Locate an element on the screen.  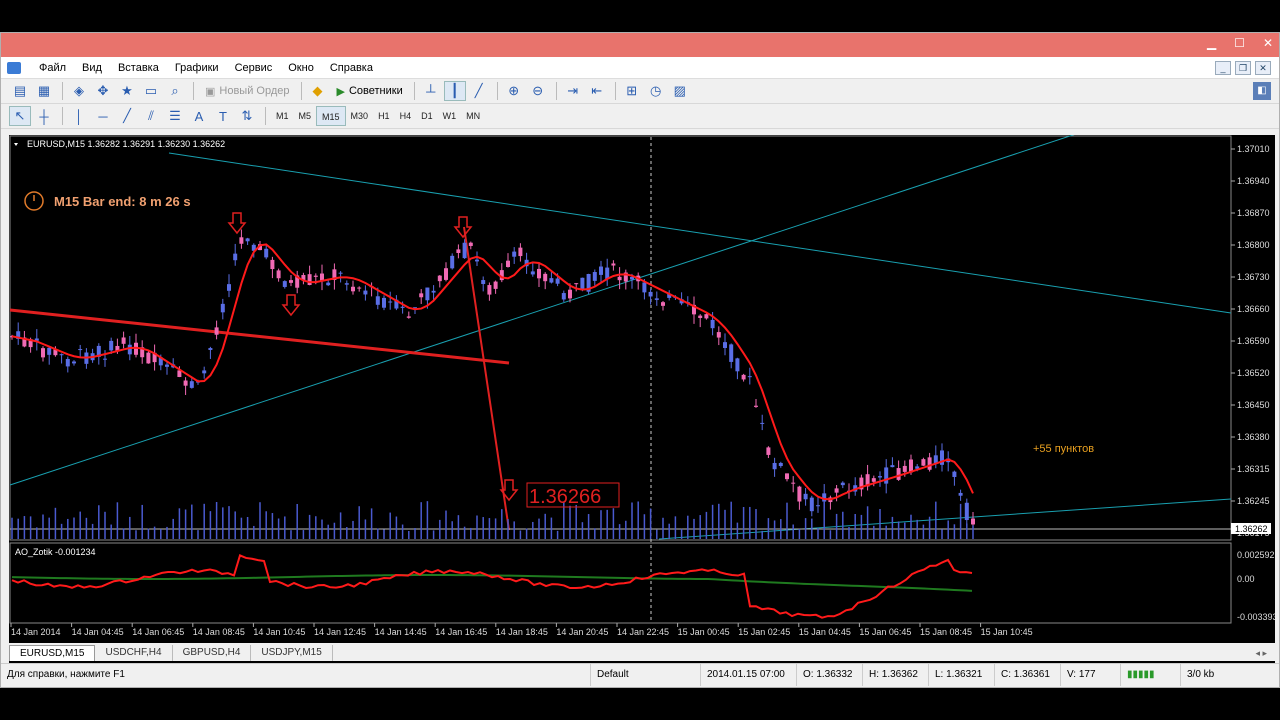
tab-usdchf-h4: USDCHF,H4 is located at coordinates (134, 653).